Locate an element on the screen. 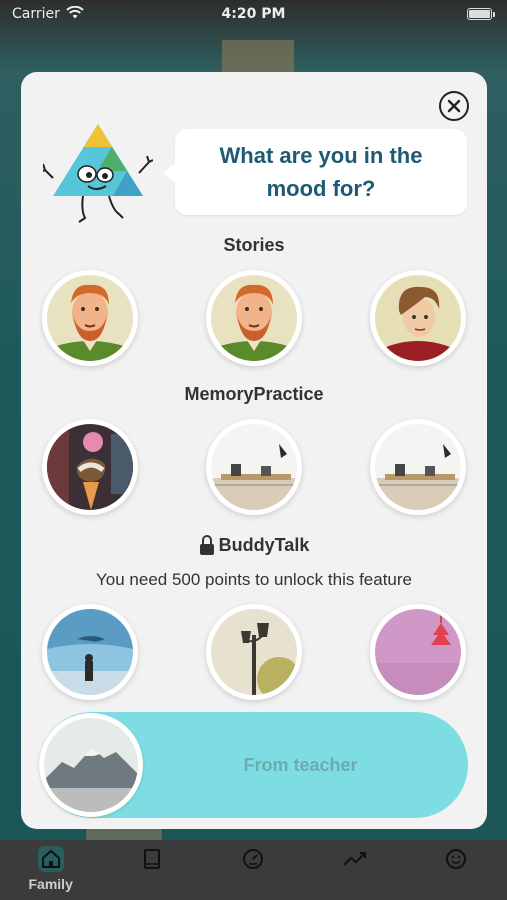  tab-progress is located at coordinates (355, 859).